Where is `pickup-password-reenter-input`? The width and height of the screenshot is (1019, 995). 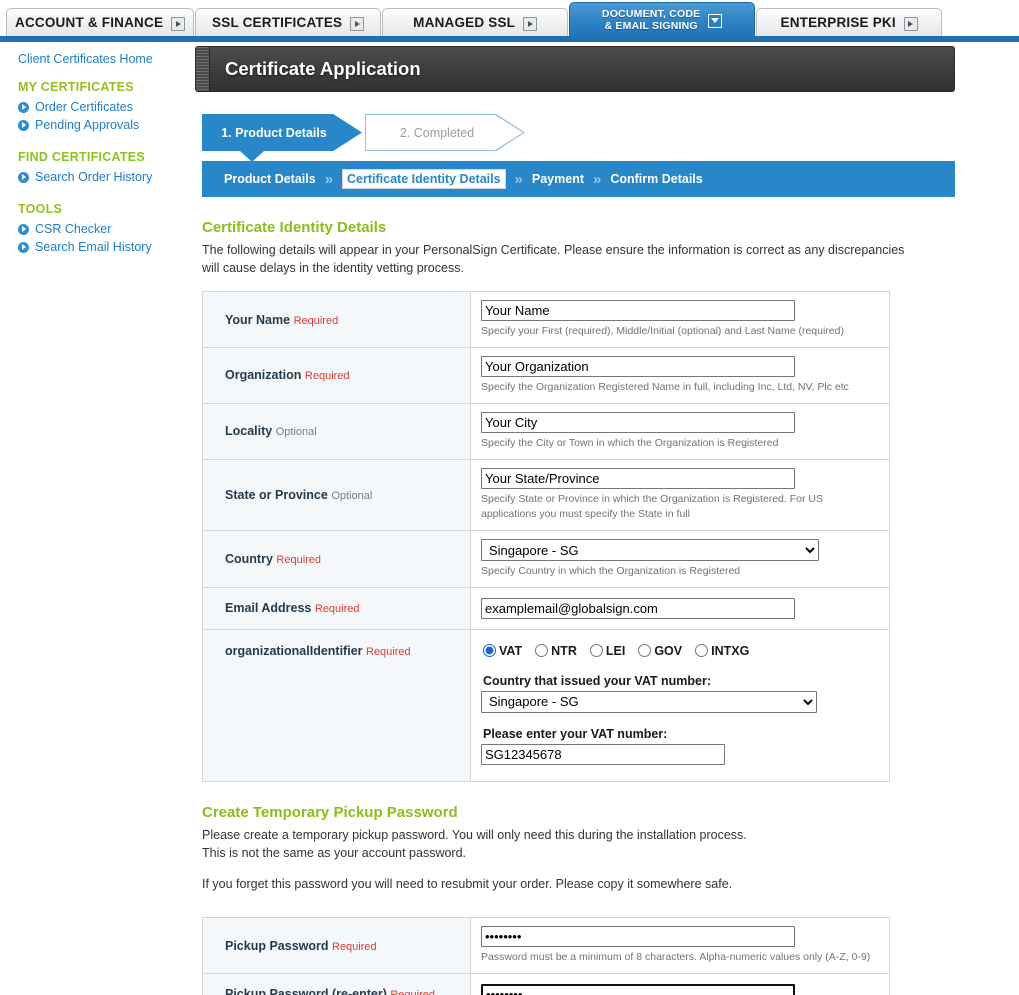
pickup-password-reenter-input is located at coordinates (638, 989).